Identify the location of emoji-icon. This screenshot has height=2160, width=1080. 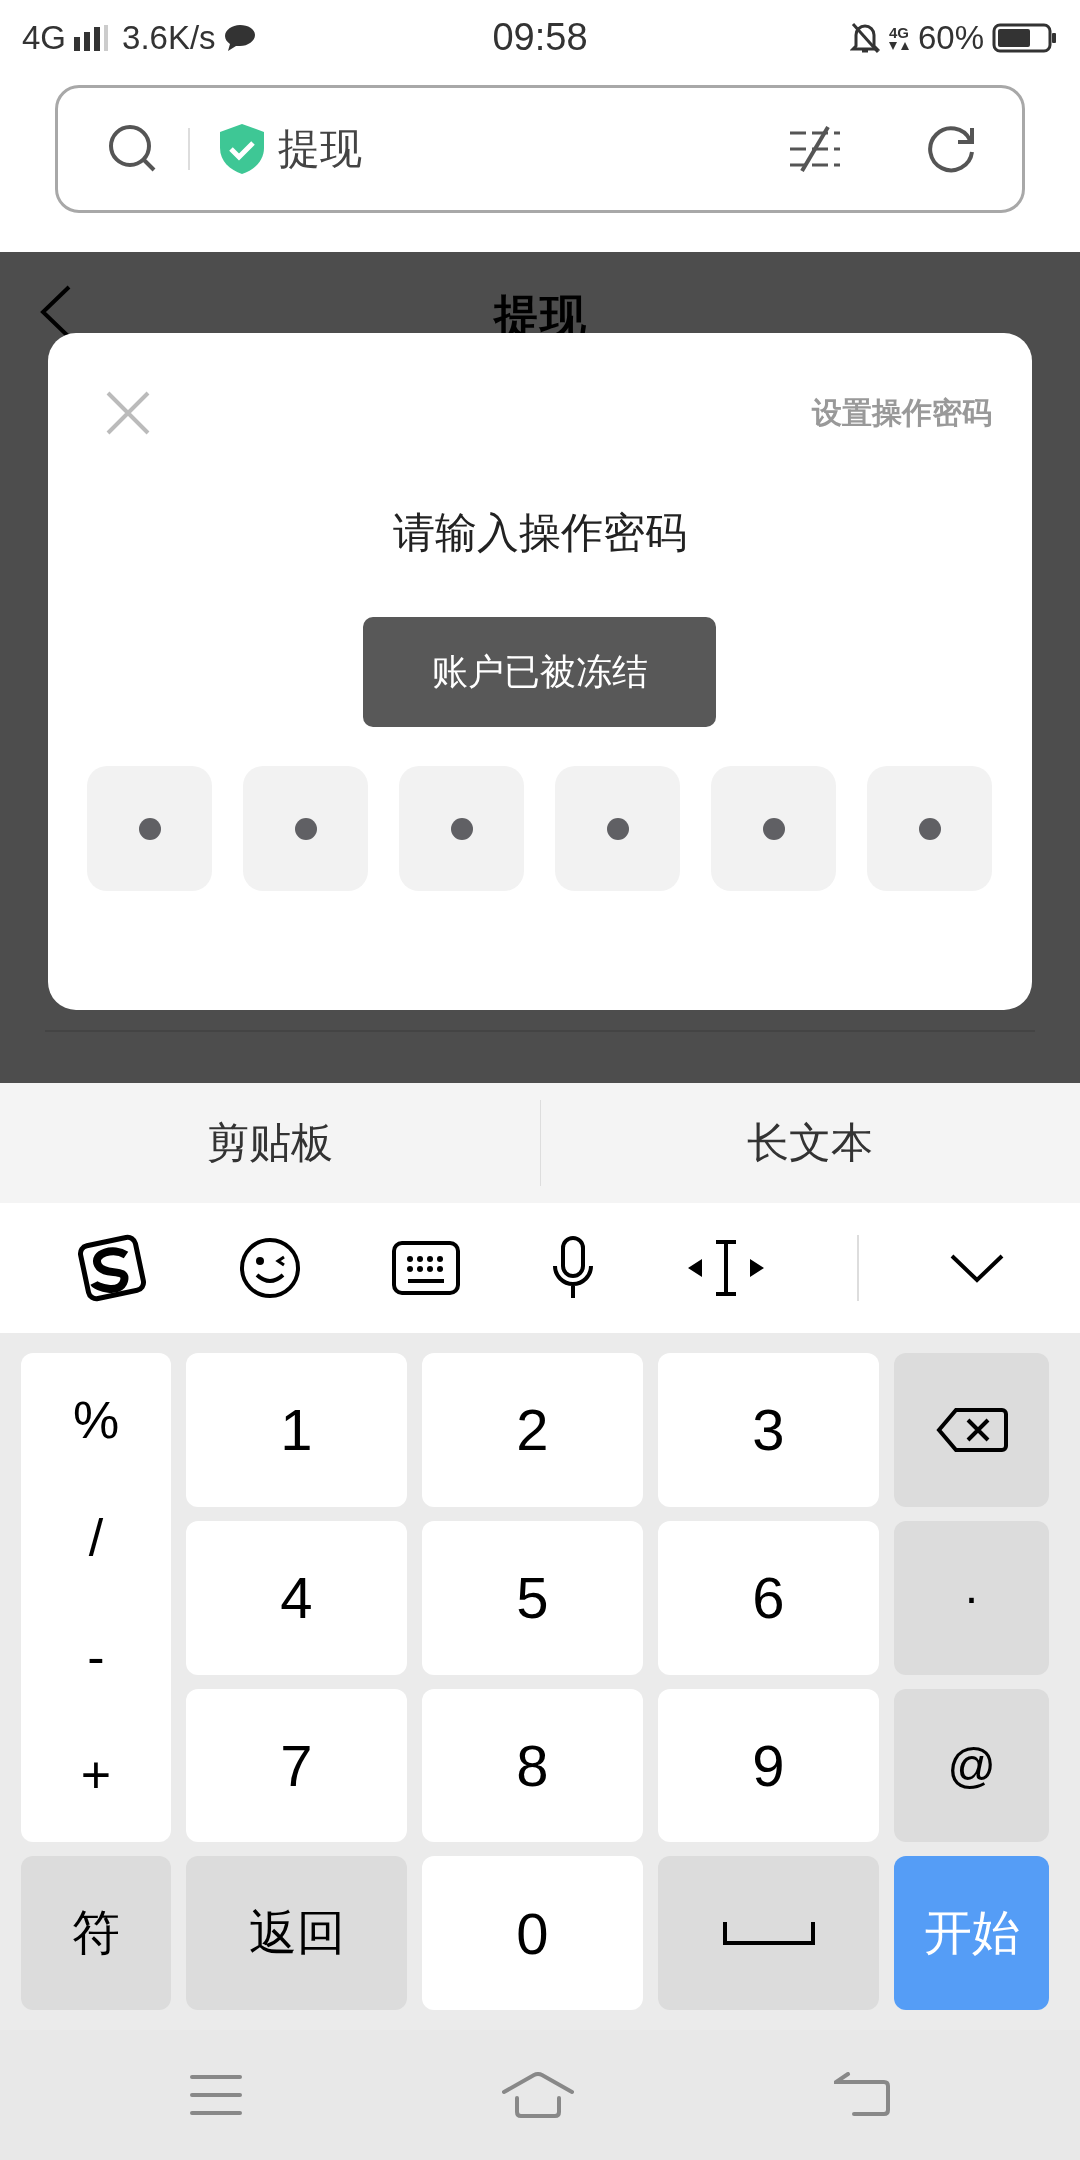
(269, 1268).